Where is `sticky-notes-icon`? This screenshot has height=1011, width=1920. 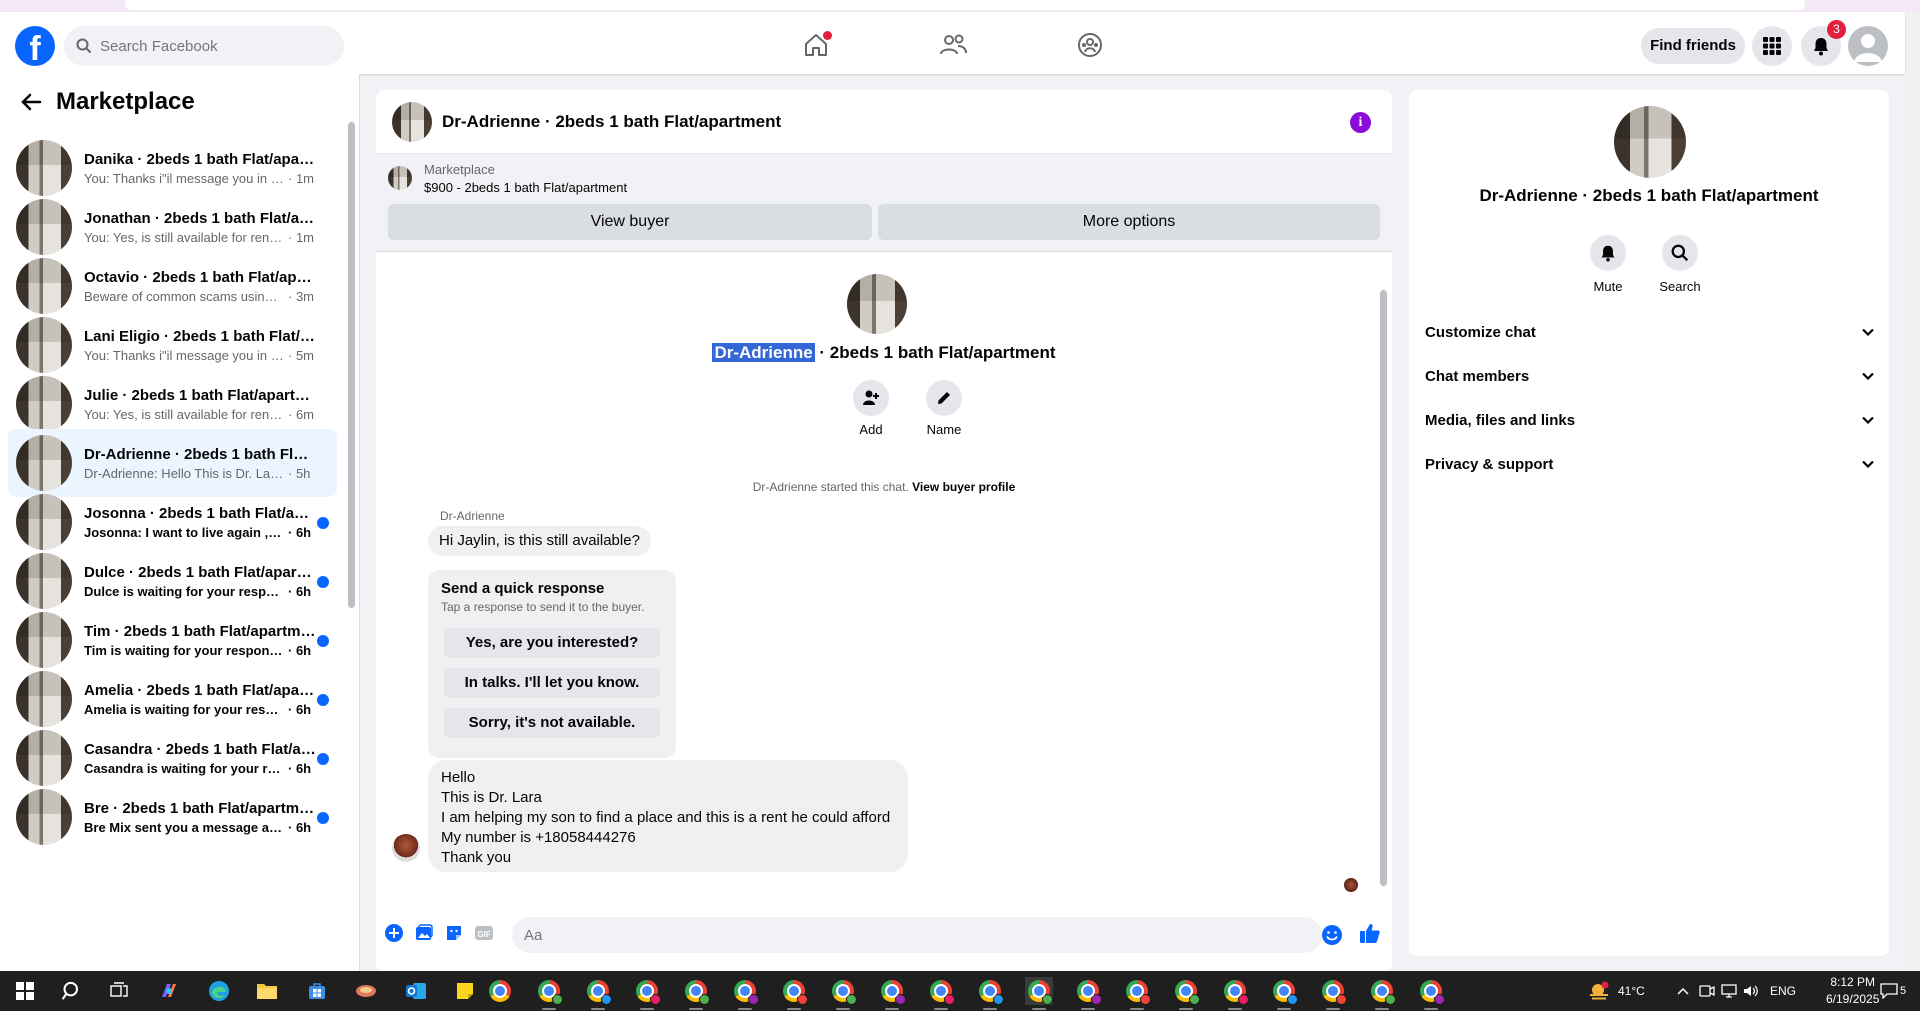
sticky-notes-icon is located at coordinates (465, 991).